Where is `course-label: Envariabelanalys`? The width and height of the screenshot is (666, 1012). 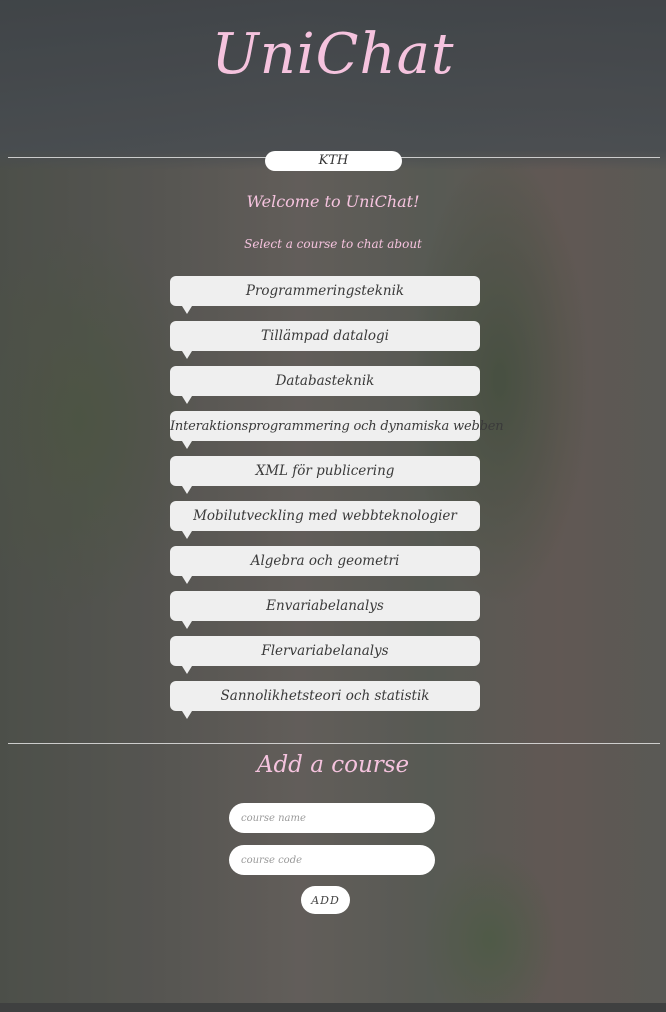 course-label: Envariabelanalys is located at coordinates (325, 606).